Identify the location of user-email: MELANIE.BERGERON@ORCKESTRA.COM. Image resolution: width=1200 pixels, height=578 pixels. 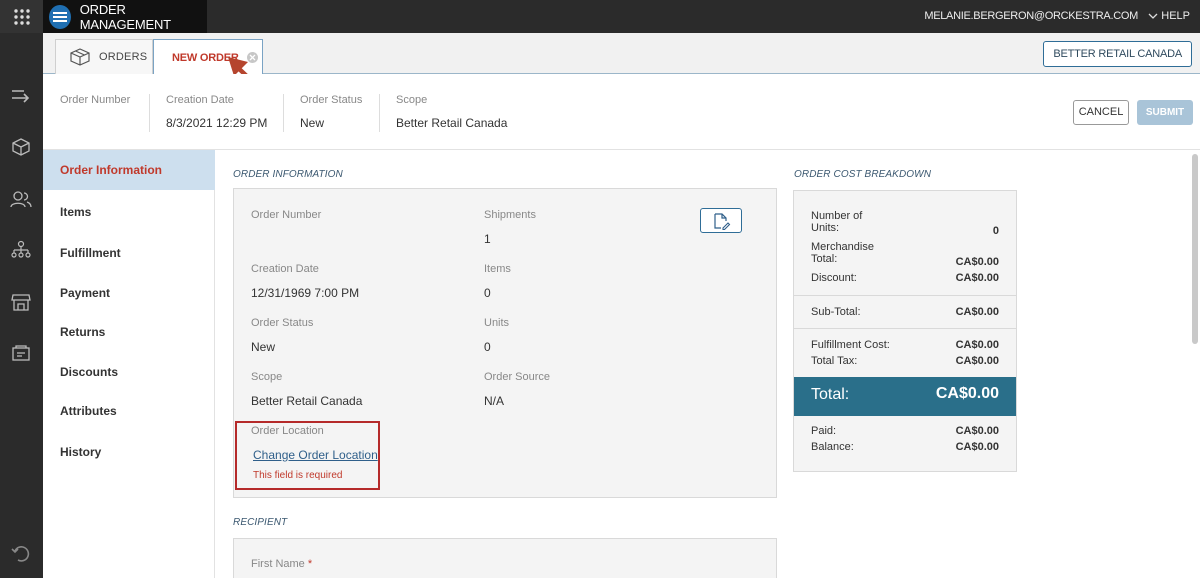
(1031, 16).